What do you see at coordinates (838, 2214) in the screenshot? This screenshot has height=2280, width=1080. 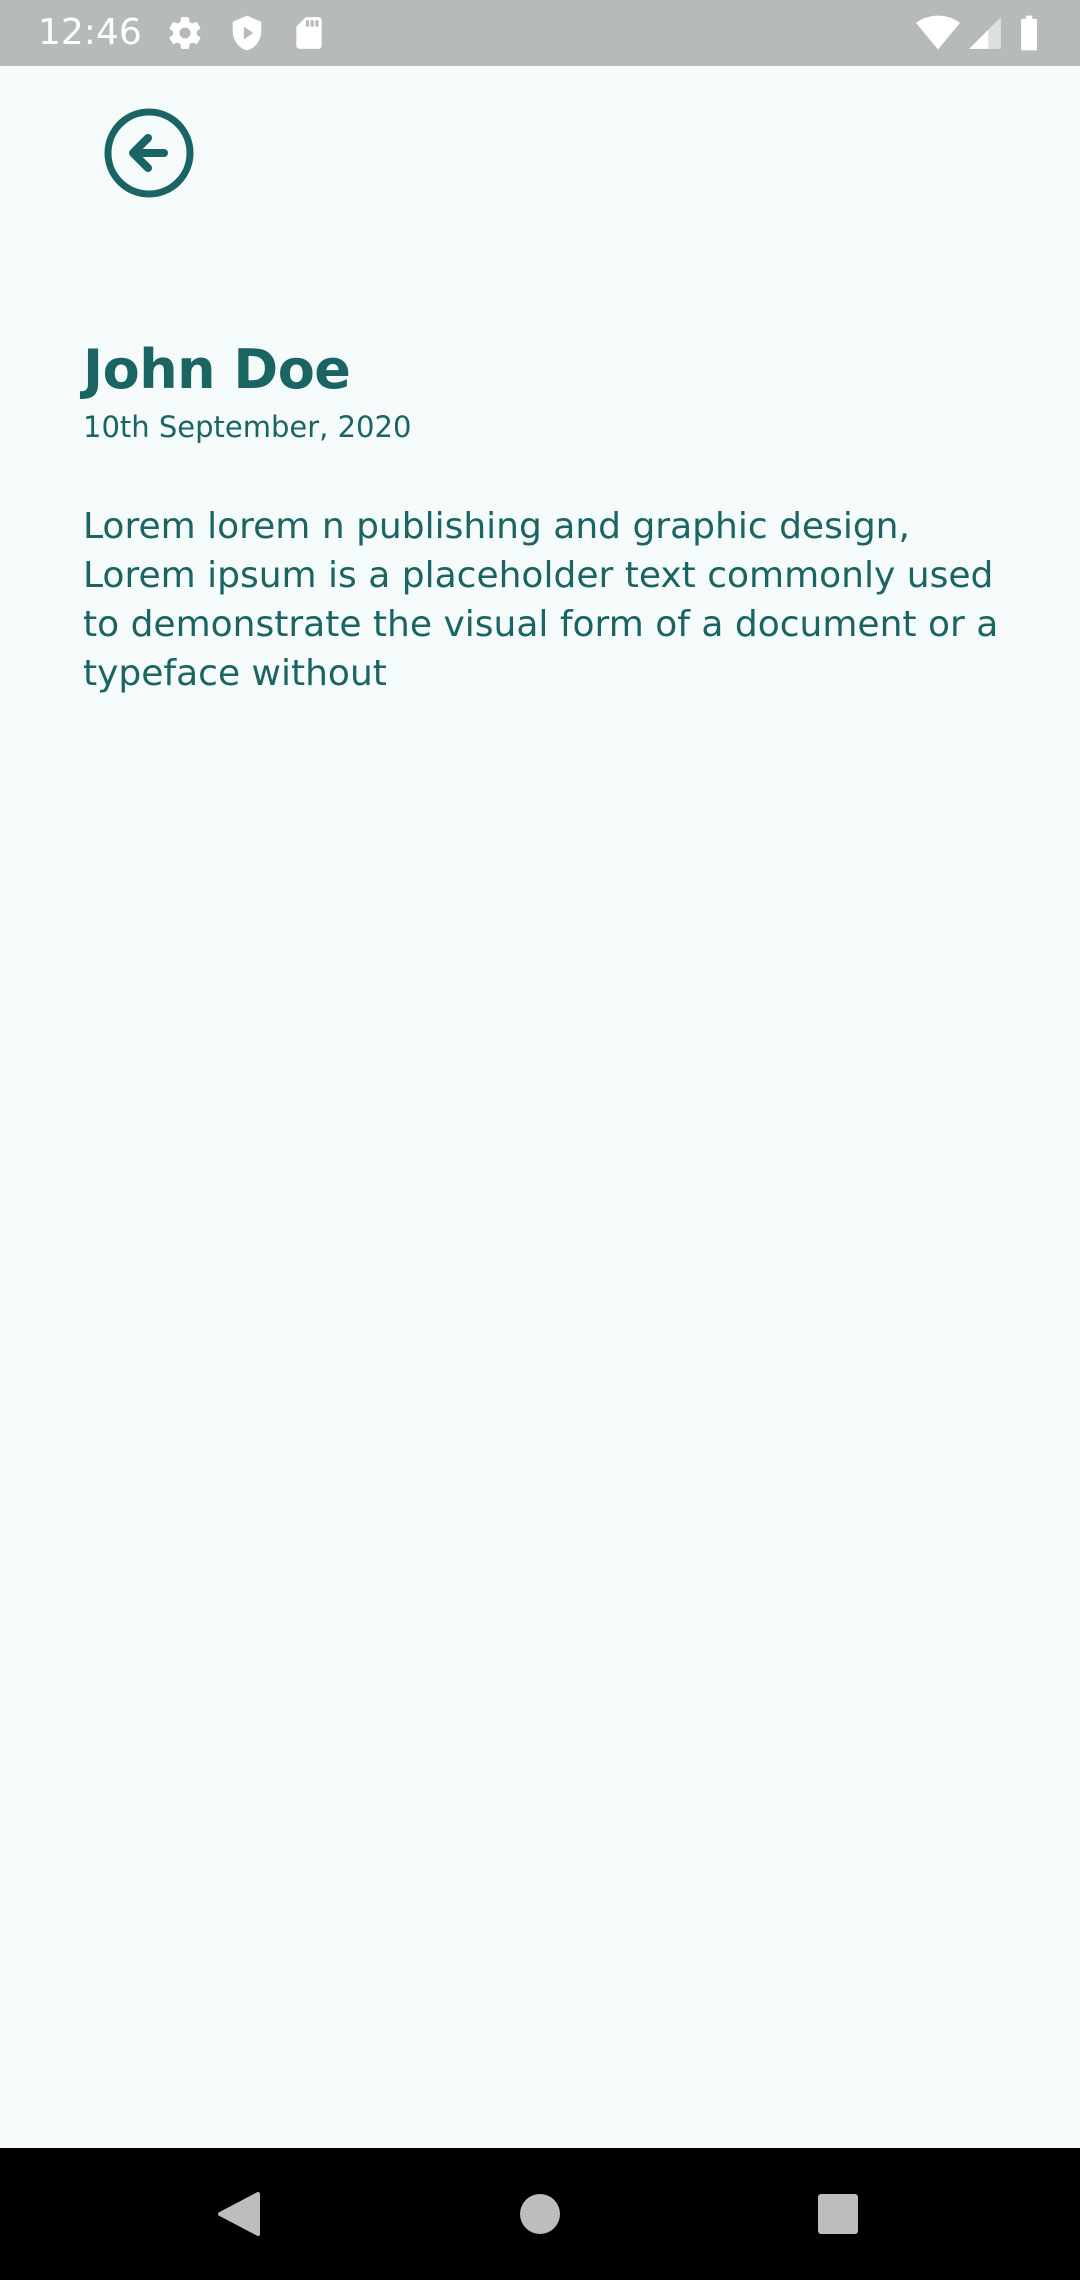 I see `recents-square-icon` at bounding box center [838, 2214].